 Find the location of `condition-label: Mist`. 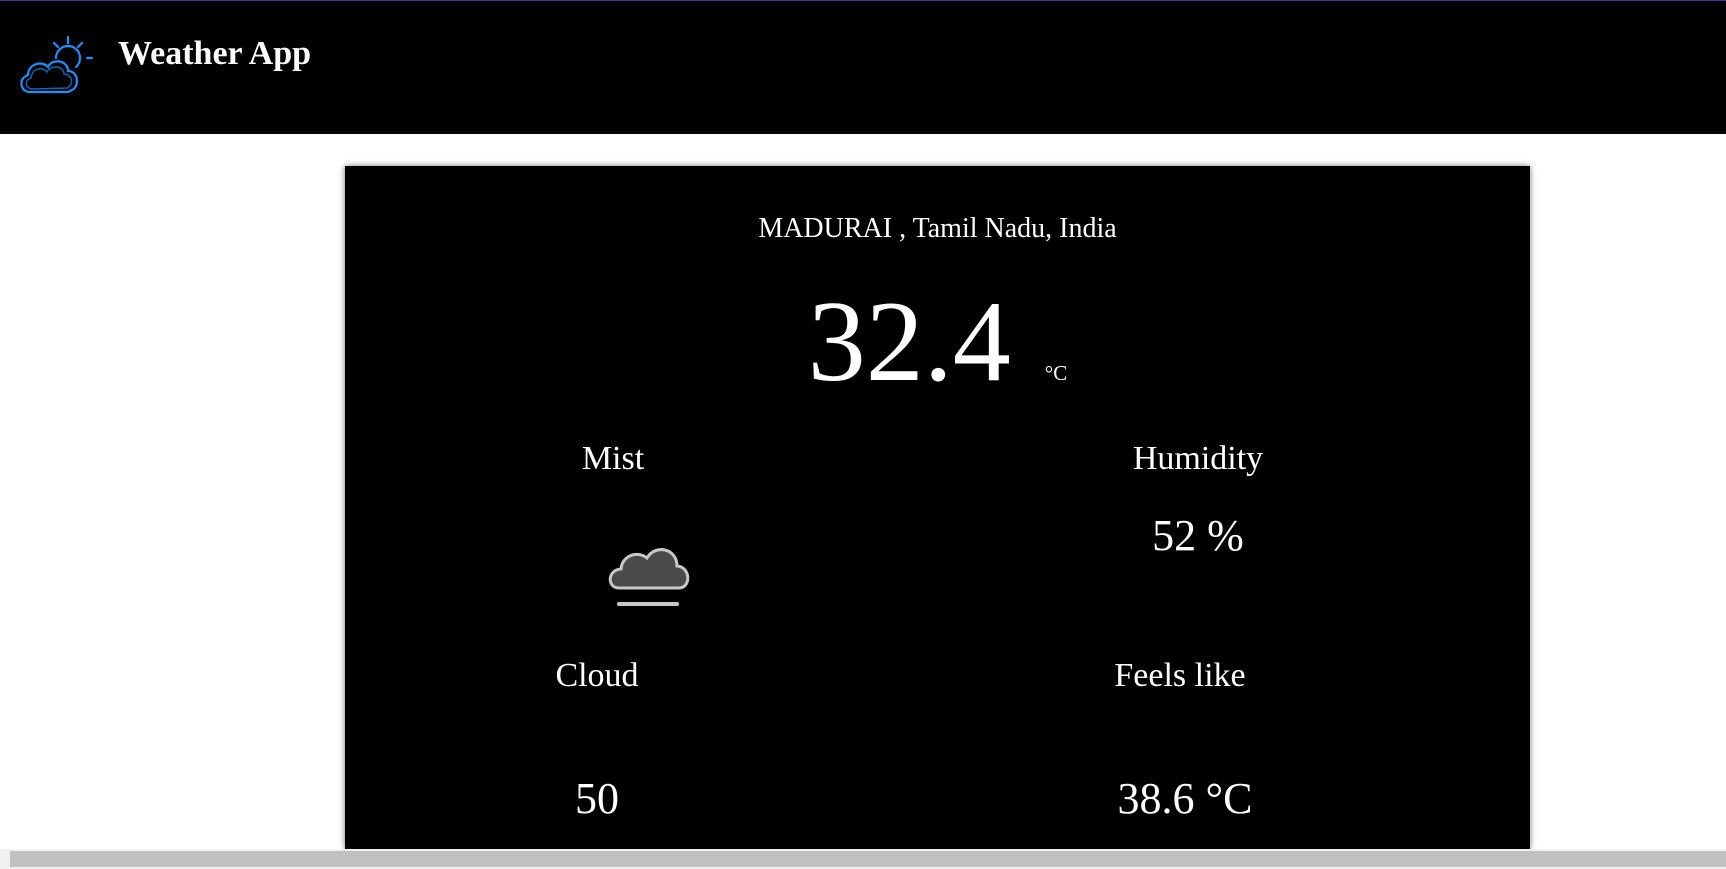

condition-label: Mist is located at coordinates (613, 458).